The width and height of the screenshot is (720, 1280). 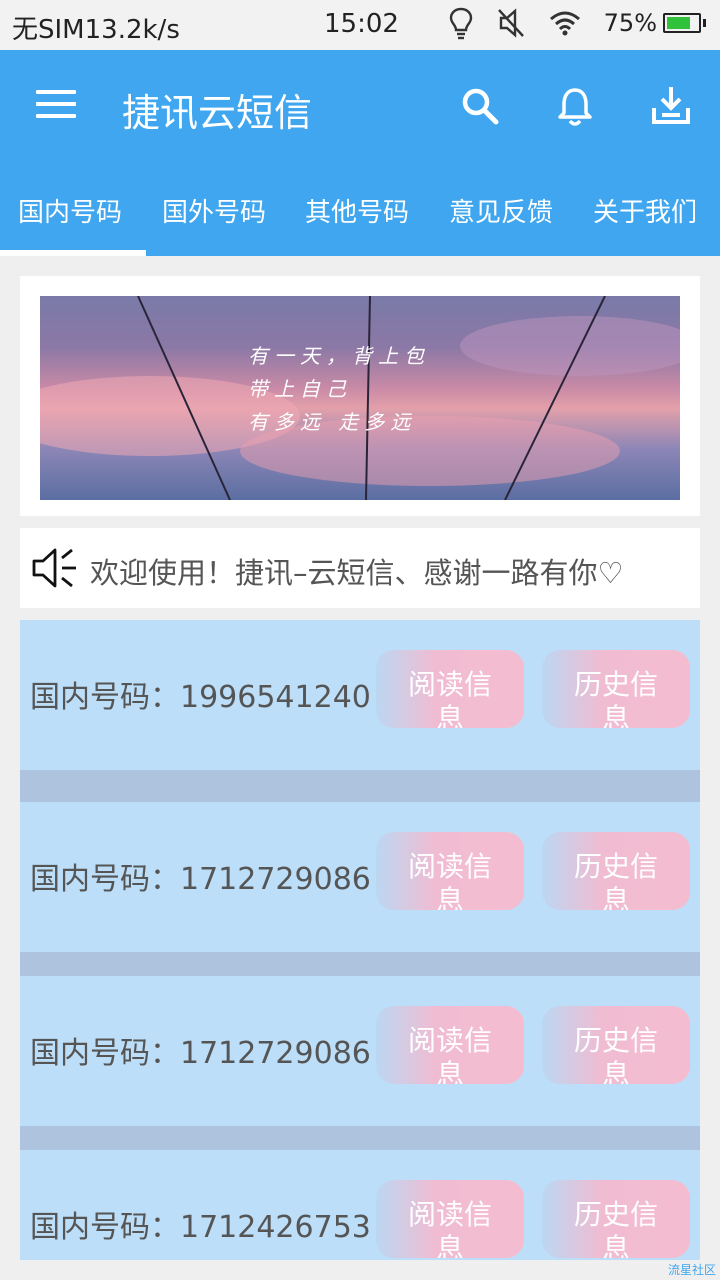 I want to click on clock: 15:02, so click(x=361, y=24).